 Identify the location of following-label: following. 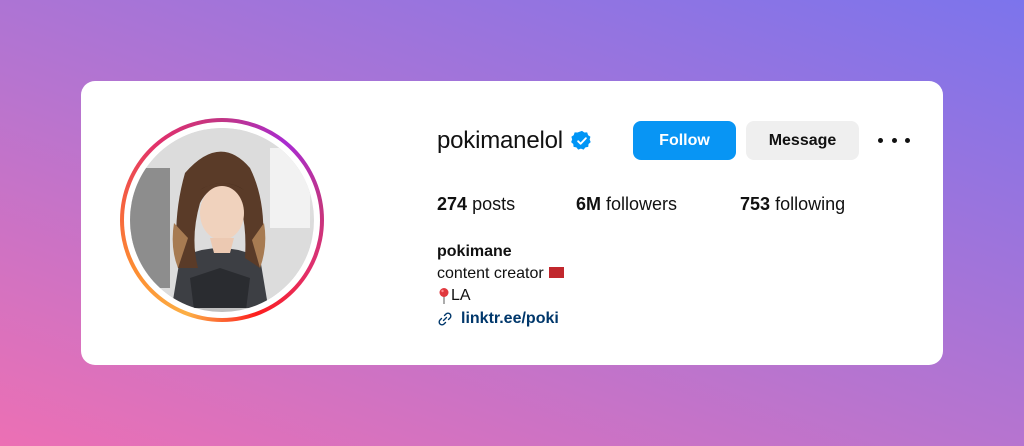
(810, 204).